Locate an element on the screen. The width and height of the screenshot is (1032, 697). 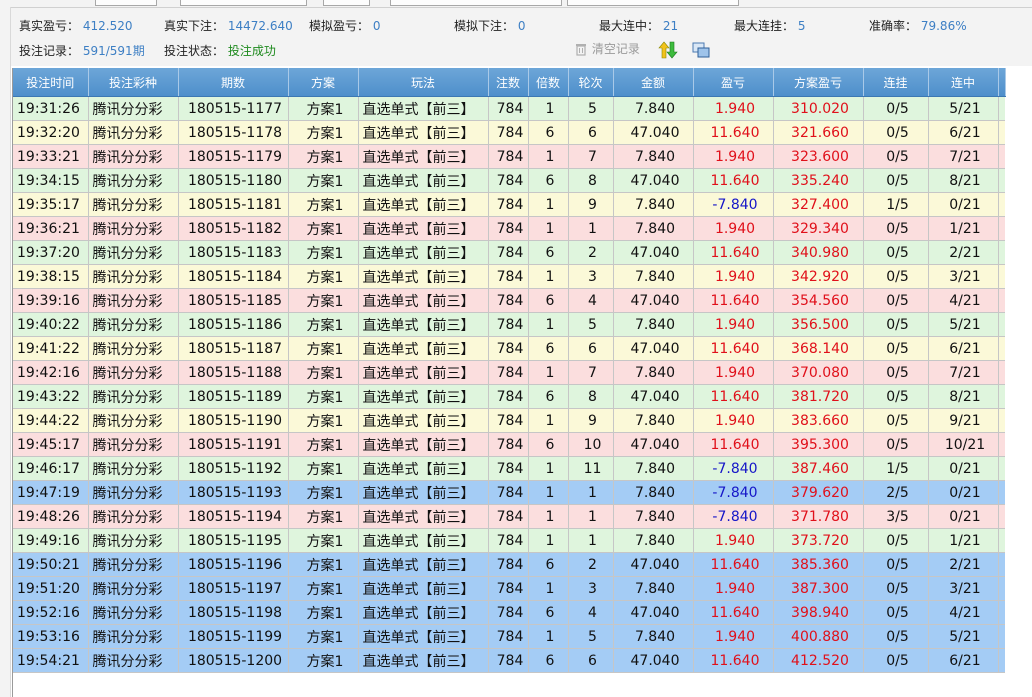
cell-amount: 47.040 is located at coordinates (653, 180).